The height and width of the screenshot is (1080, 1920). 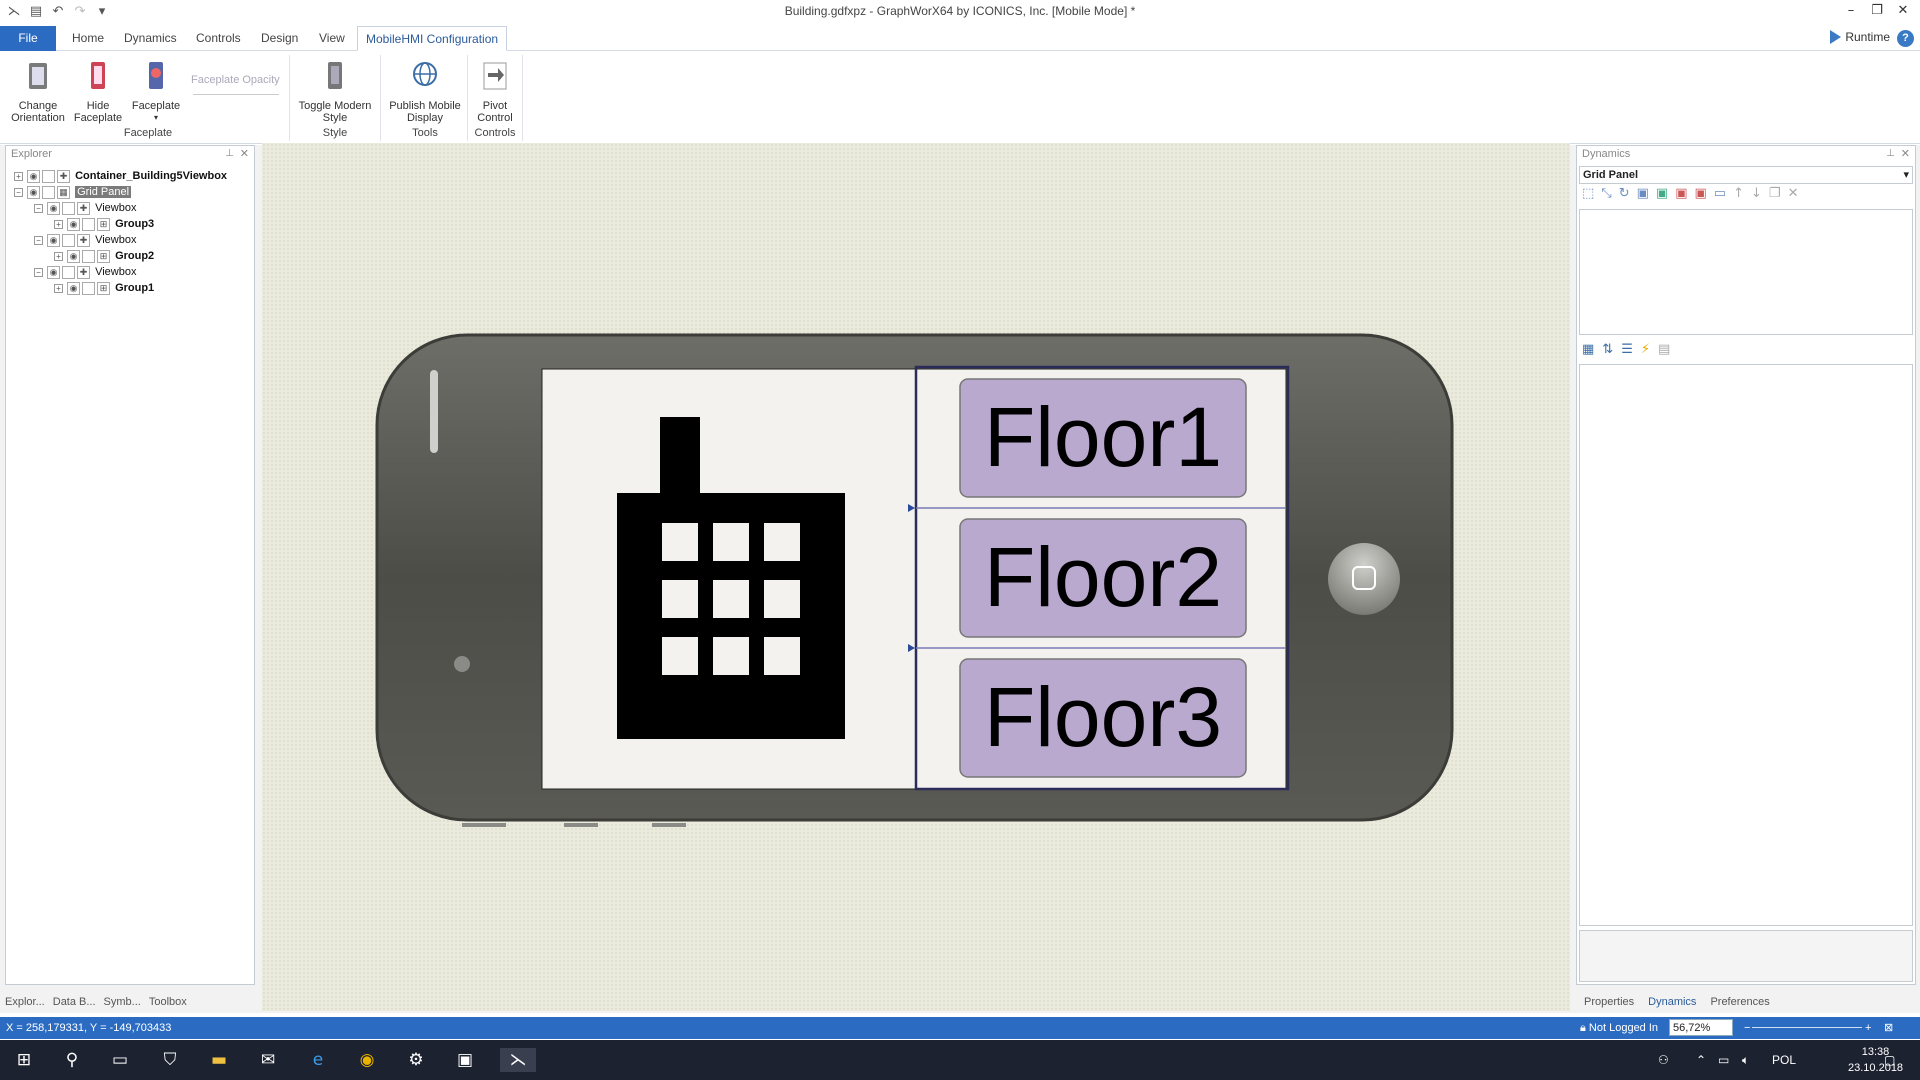 I want to click on properties-icon: ☰, so click(x=1627, y=352).